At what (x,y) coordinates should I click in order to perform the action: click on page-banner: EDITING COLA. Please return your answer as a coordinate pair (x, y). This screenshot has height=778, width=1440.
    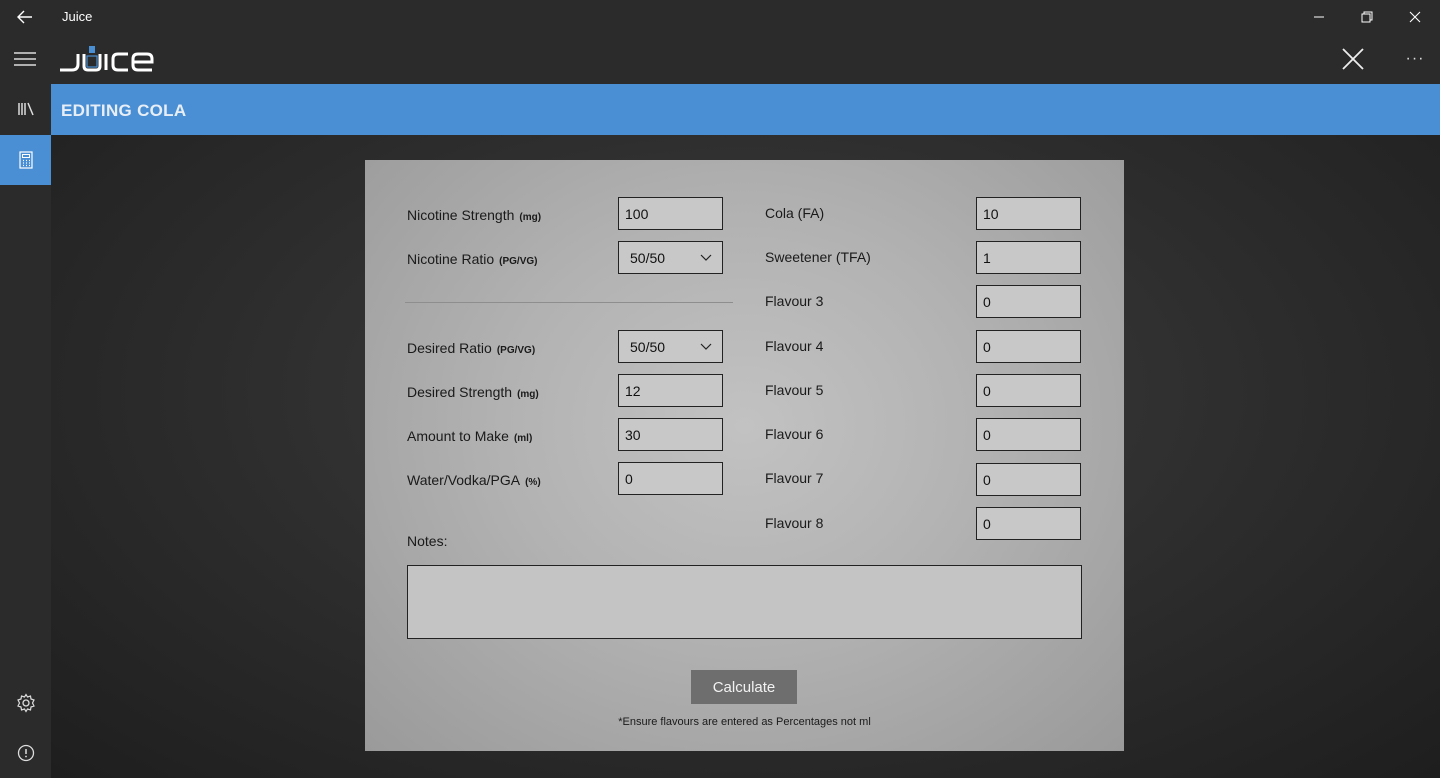
    Looking at the image, I should click on (745, 109).